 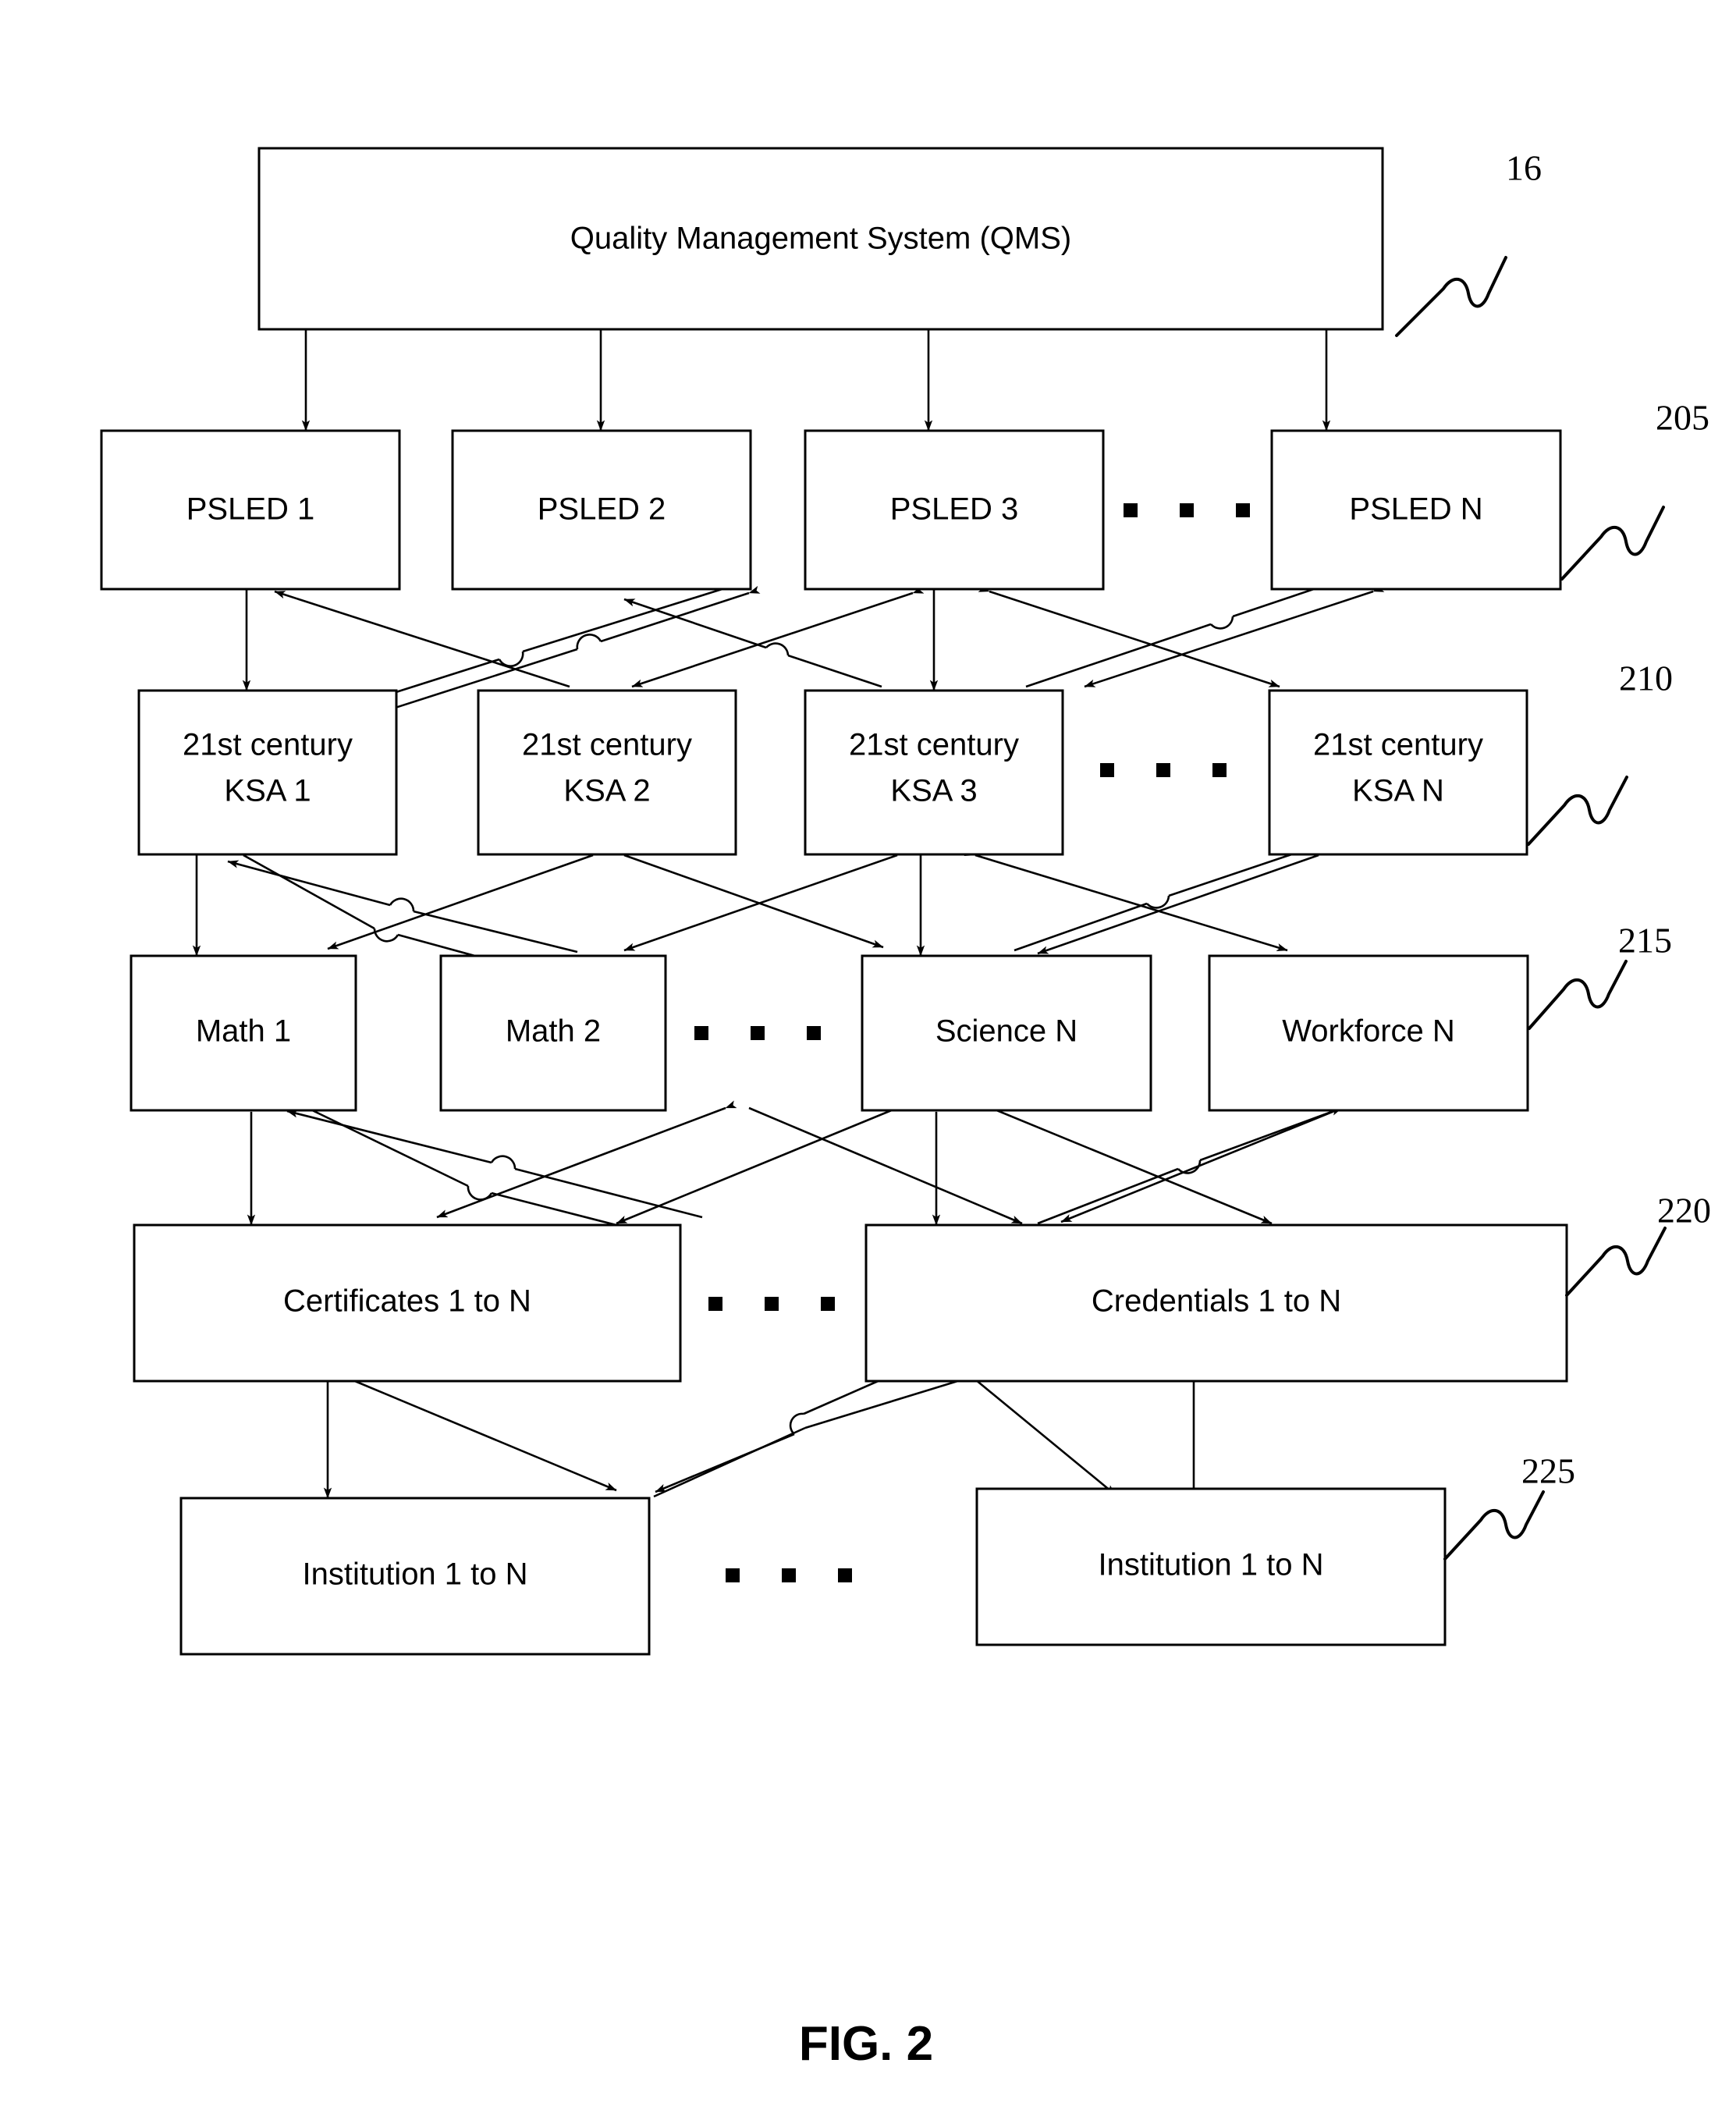 I want to click on institution-1-label: Institution 1 to N, so click(x=414, y=1574).